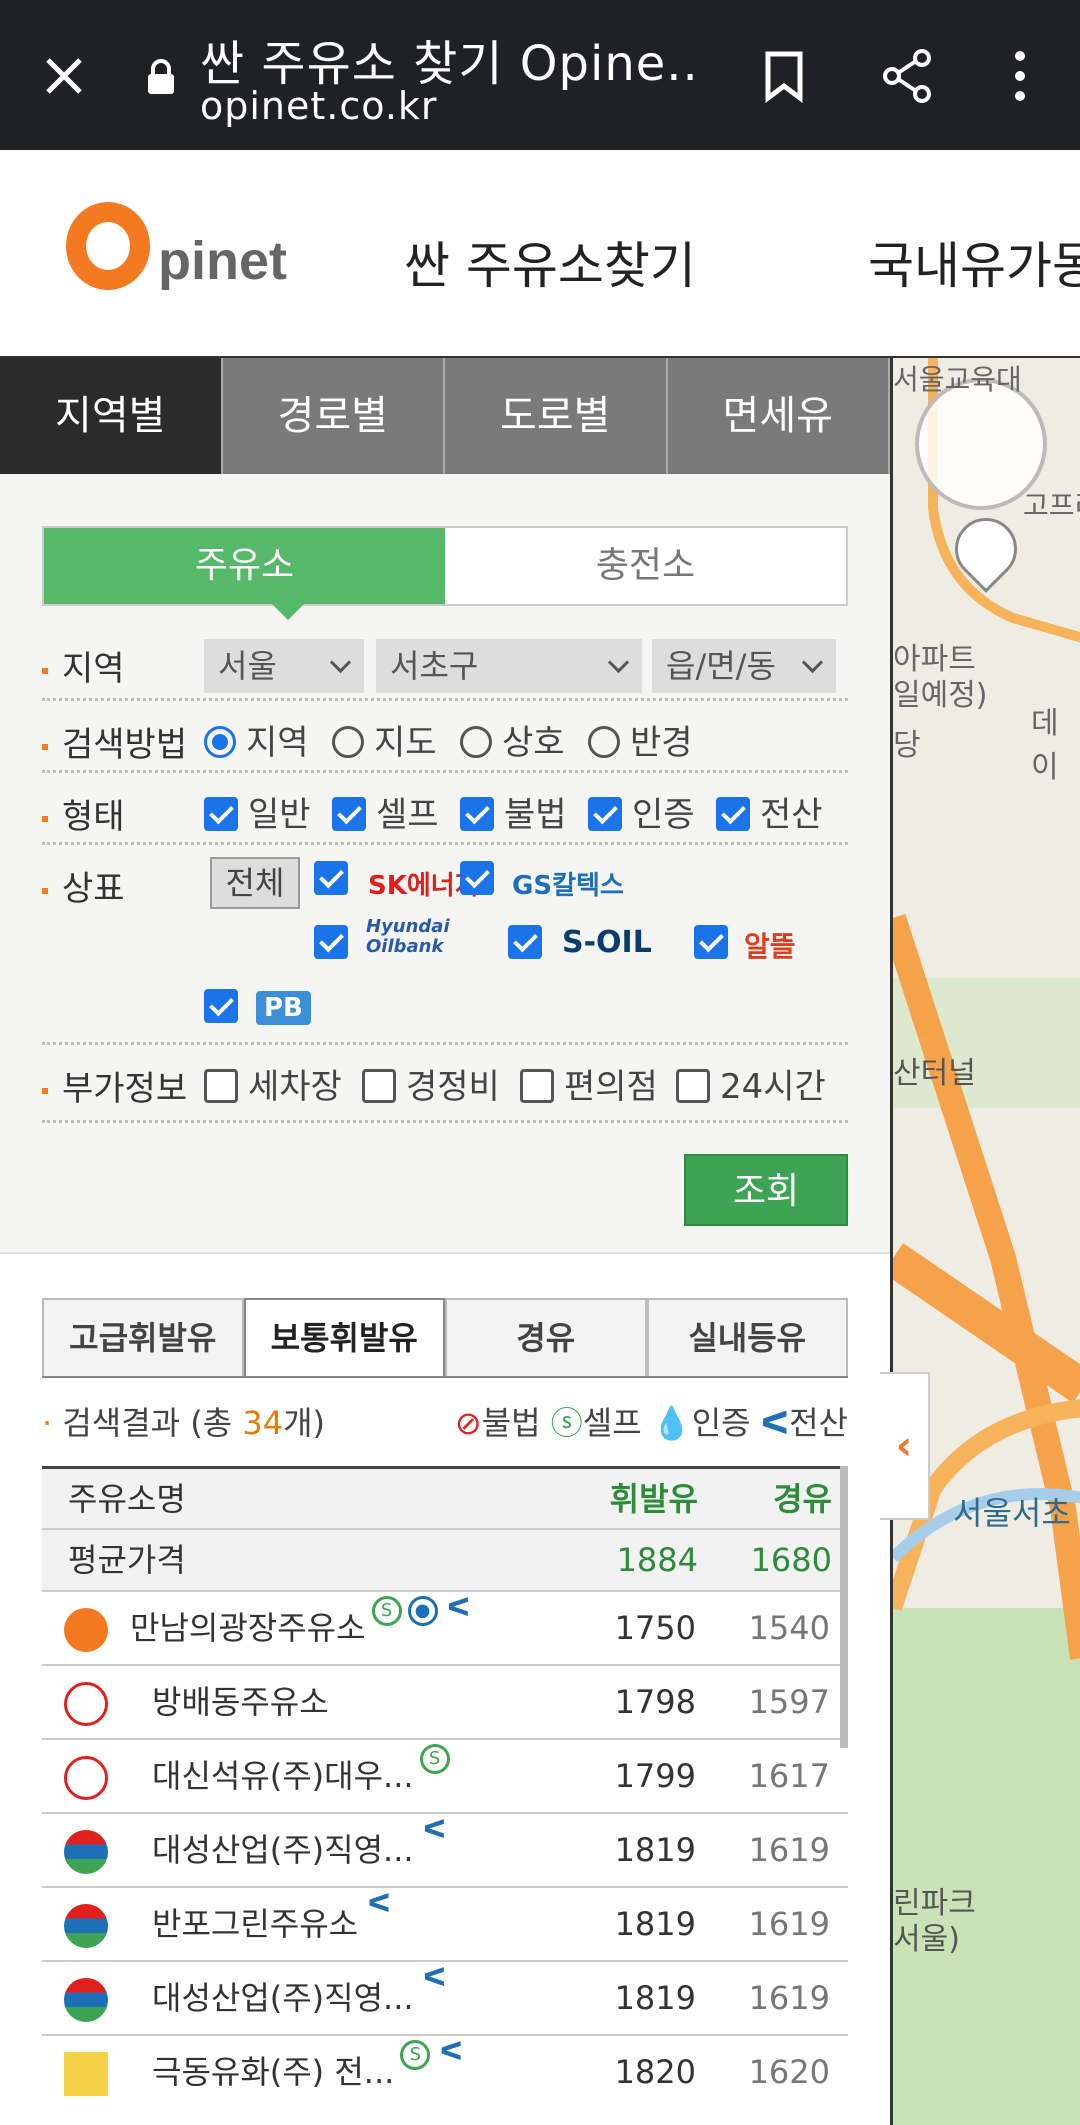 The image size is (1080, 2125). What do you see at coordinates (905, 1446) in the screenshot?
I see `collapse-panel-button: ‹` at bounding box center [905, 1446].